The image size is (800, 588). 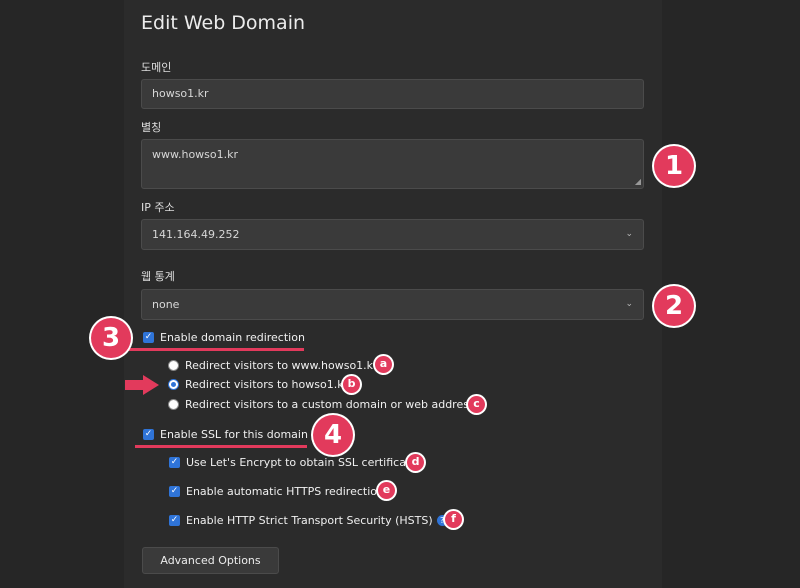 What do you see at coordinates (383, 364) in the screenshot?
I see `badge-a: a` at bounding box center [383, 364].